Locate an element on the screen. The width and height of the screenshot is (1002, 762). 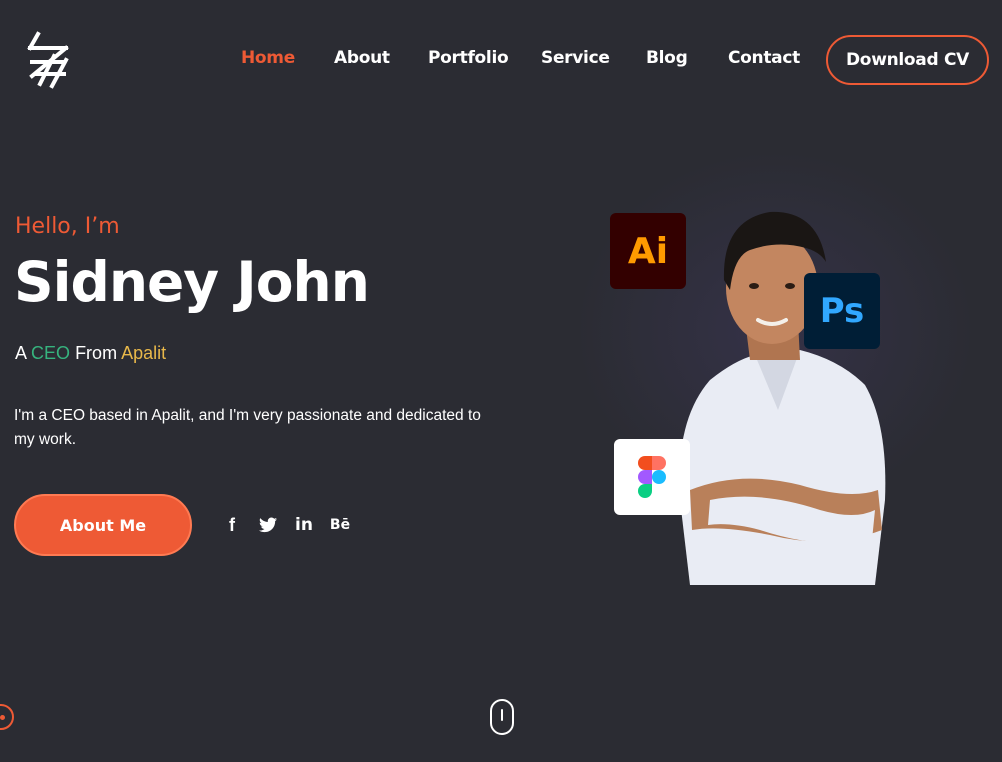
profile-photo is located at coordinates (782, 398).